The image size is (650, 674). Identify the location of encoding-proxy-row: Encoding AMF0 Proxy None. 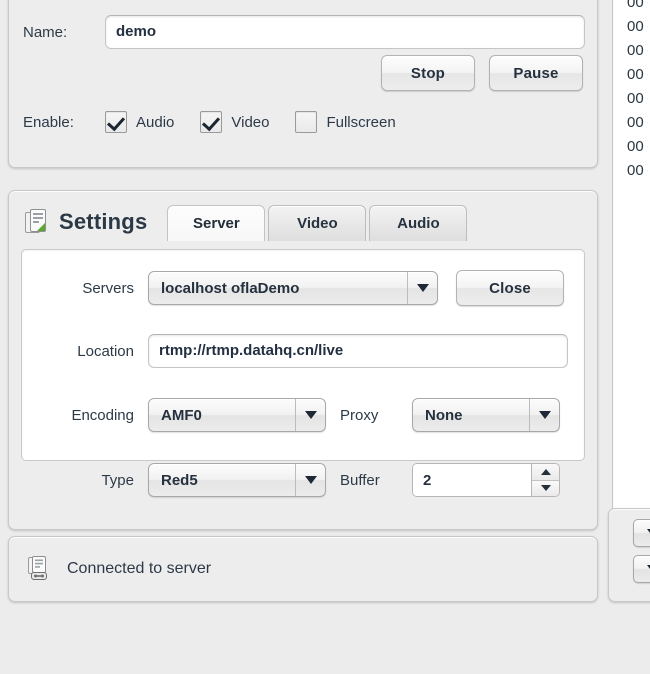
(303, 415).